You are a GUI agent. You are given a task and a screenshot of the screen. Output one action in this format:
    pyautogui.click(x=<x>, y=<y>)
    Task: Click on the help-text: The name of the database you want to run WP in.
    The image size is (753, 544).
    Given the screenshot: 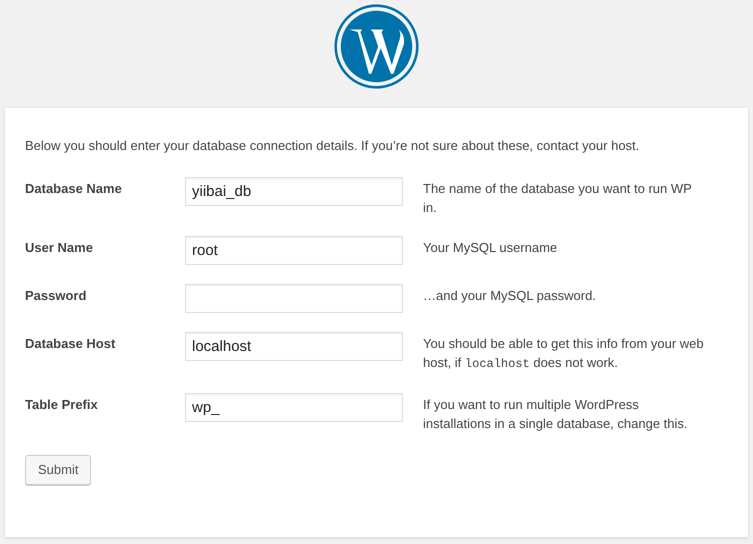 What is the action you would take?
    pyautogui.click(x=558, y=198)
    